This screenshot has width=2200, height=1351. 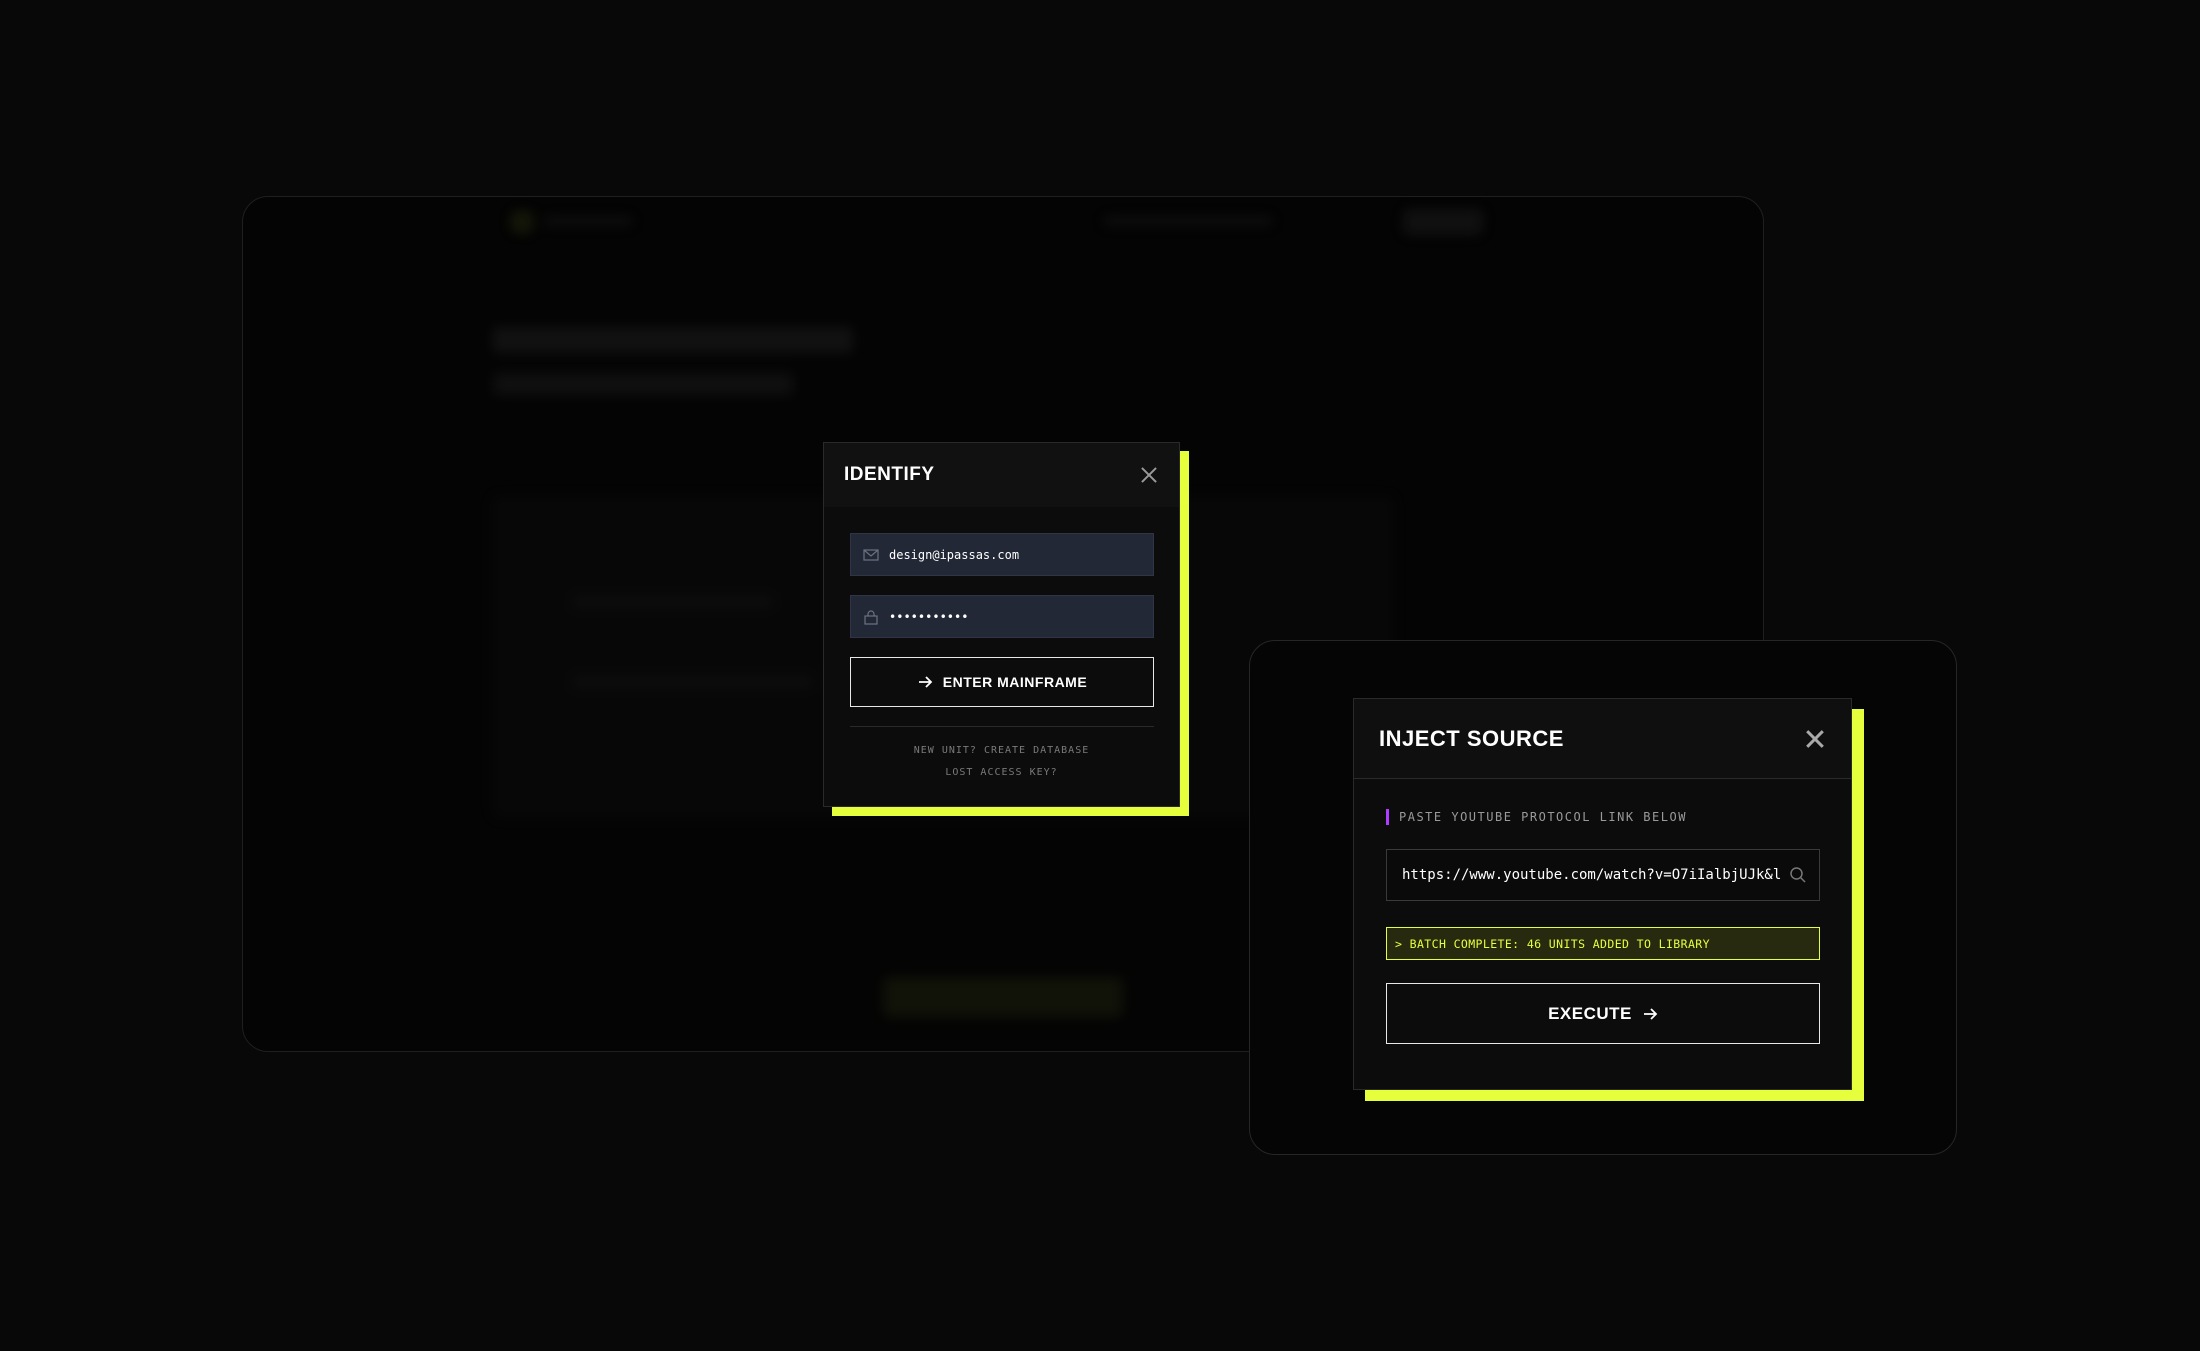 What do you see at coordinates (1001, 475) in the screenshot?
I see `identify-modal-header: IDENTIFY` at bounding box center [1001, 475].